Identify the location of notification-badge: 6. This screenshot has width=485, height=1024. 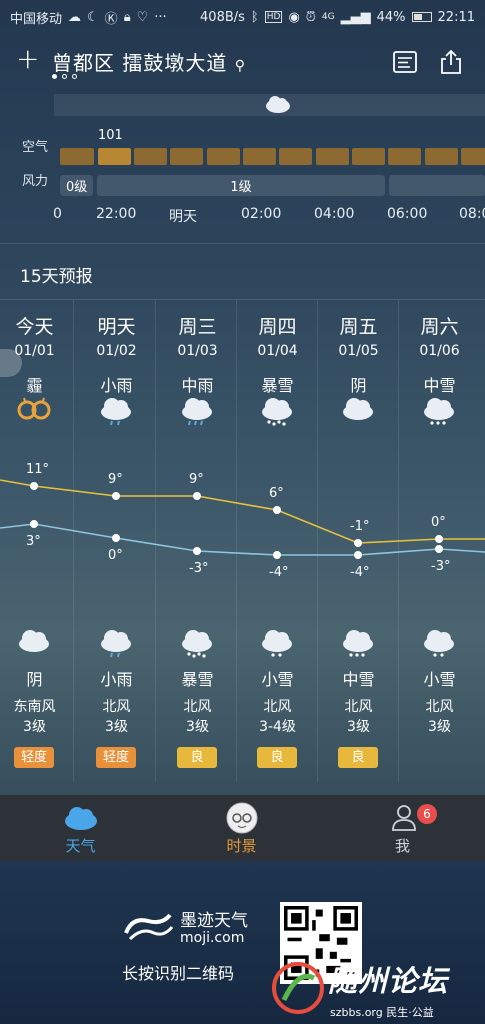
(427, 814).